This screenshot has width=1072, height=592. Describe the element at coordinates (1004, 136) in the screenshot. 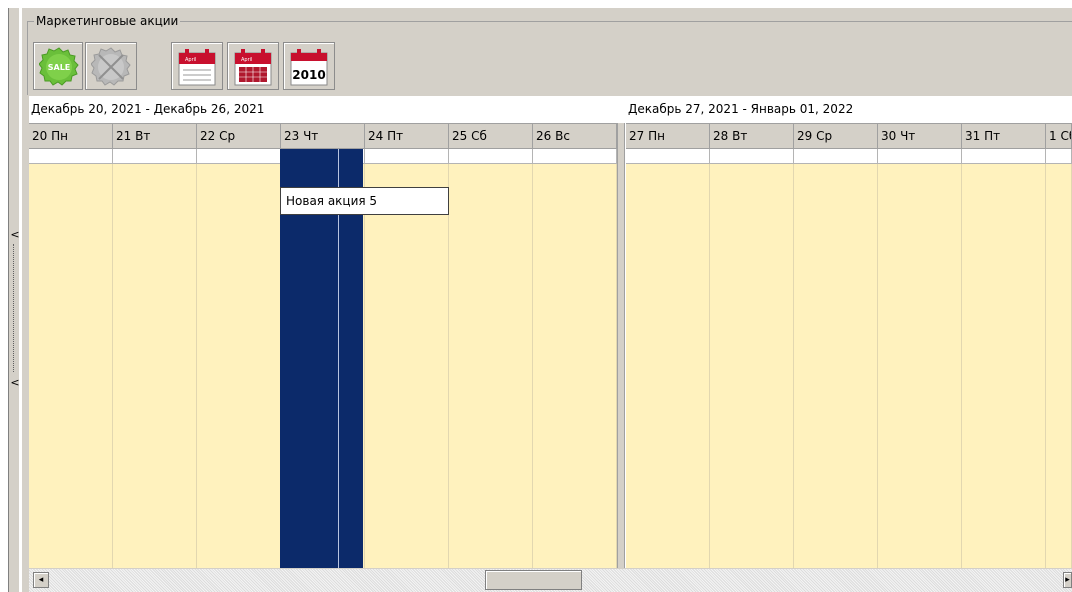

I see `day-header: 31 Пт` at that location.